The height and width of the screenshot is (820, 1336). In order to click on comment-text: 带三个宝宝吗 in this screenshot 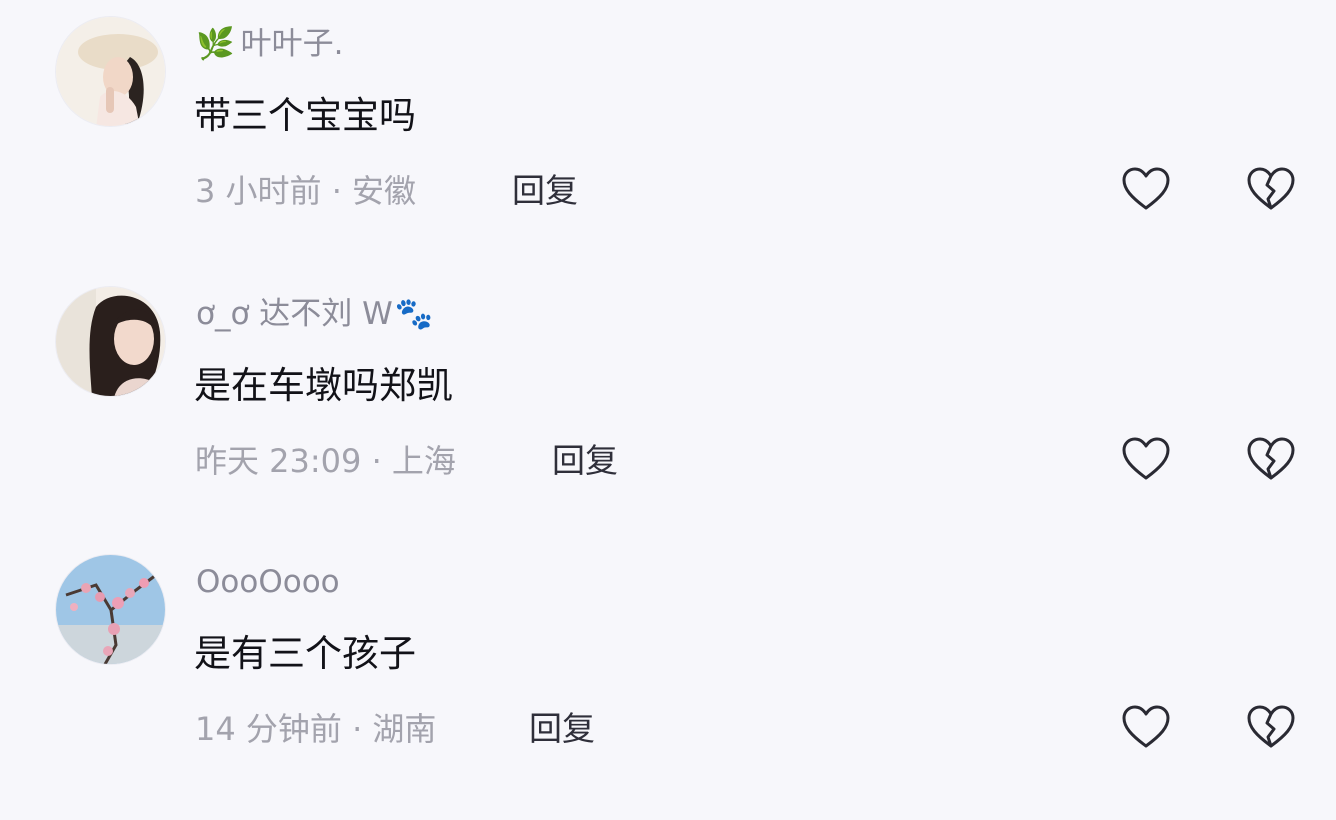, I will do `click(305, 115)`.